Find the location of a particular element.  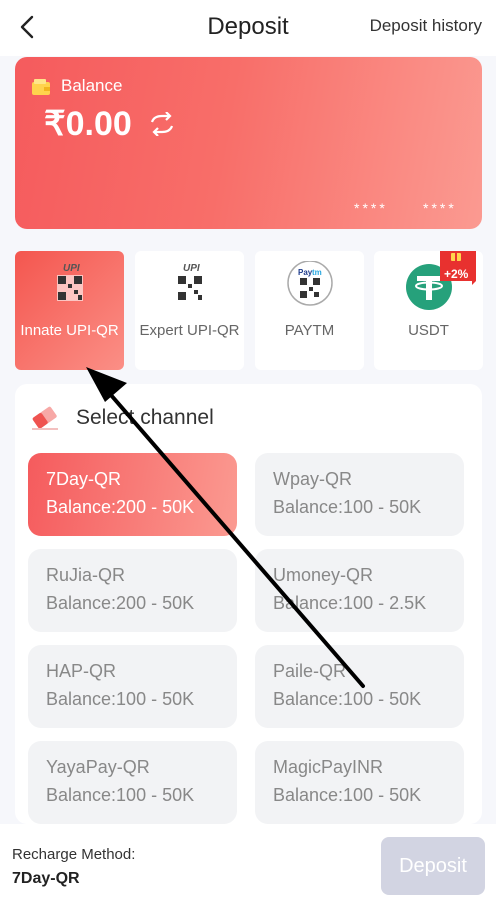

channel-yayapay-qr: YayaPay-QR Balance:100 - 50K is located at coordinates (132, 782).